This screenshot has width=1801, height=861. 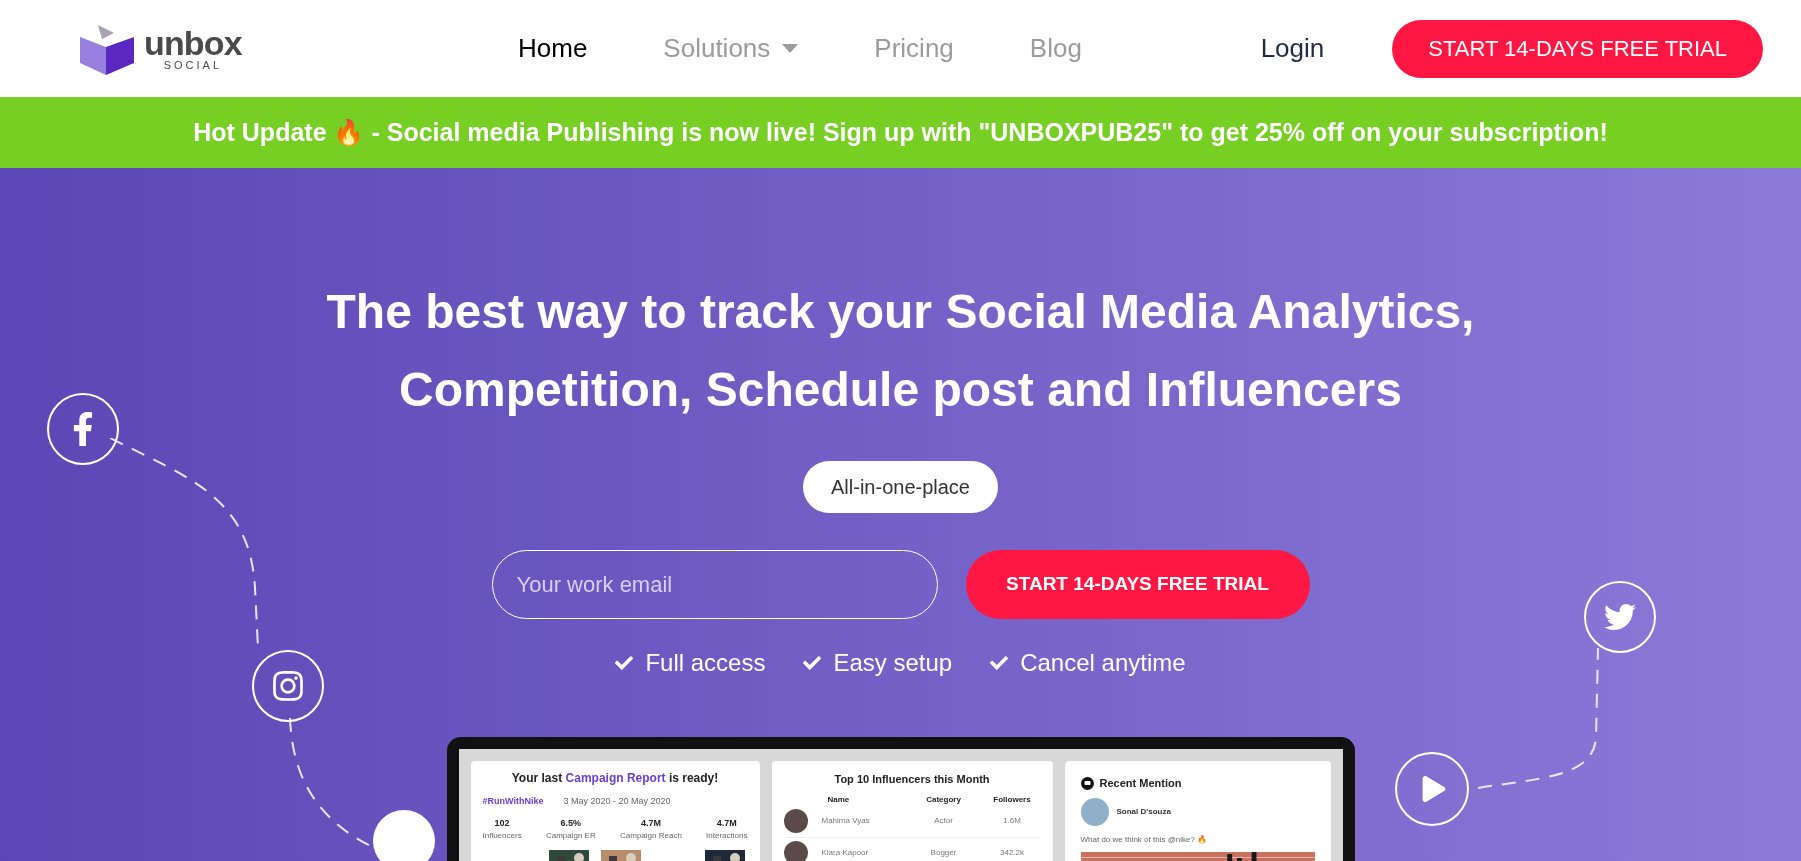 What do you see at coordinates (900, 487) in the screenshot?
I see `tagline-pill: All-in-one-place` at bounding box center [900, 487].